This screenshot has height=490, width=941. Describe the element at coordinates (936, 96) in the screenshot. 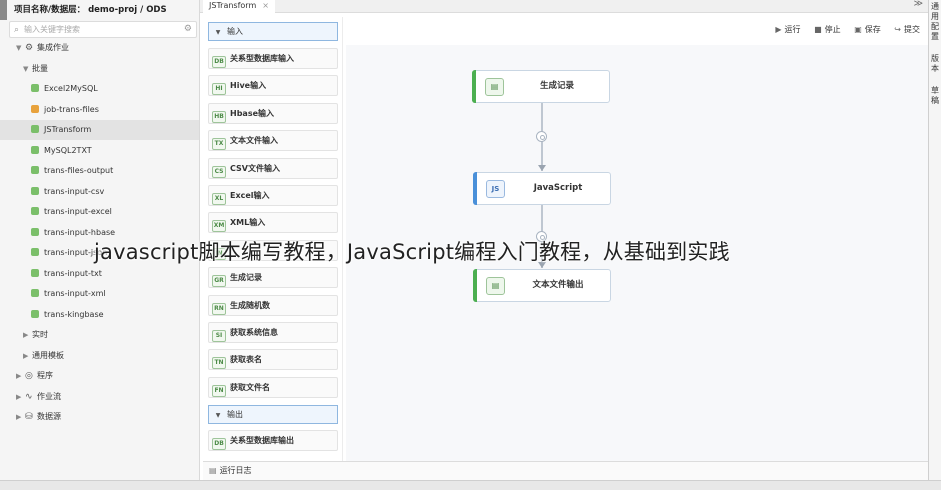

I see `side-tab-draft: 草稿` at that location.